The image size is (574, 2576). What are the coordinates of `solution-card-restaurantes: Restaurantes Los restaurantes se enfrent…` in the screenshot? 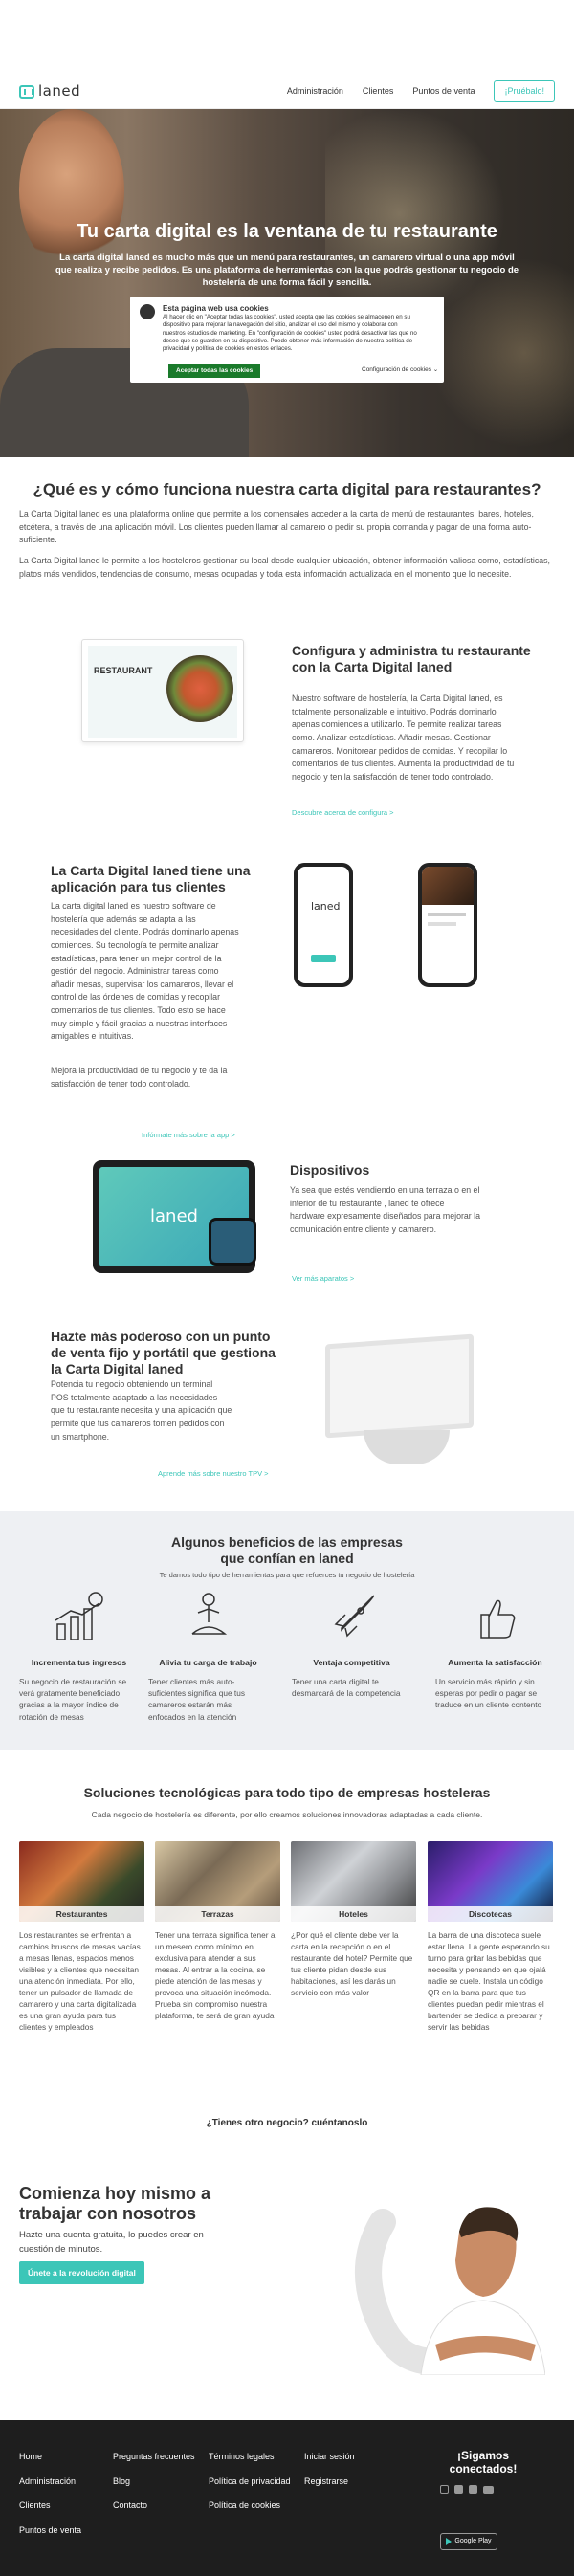 It's located at (82, 1937).